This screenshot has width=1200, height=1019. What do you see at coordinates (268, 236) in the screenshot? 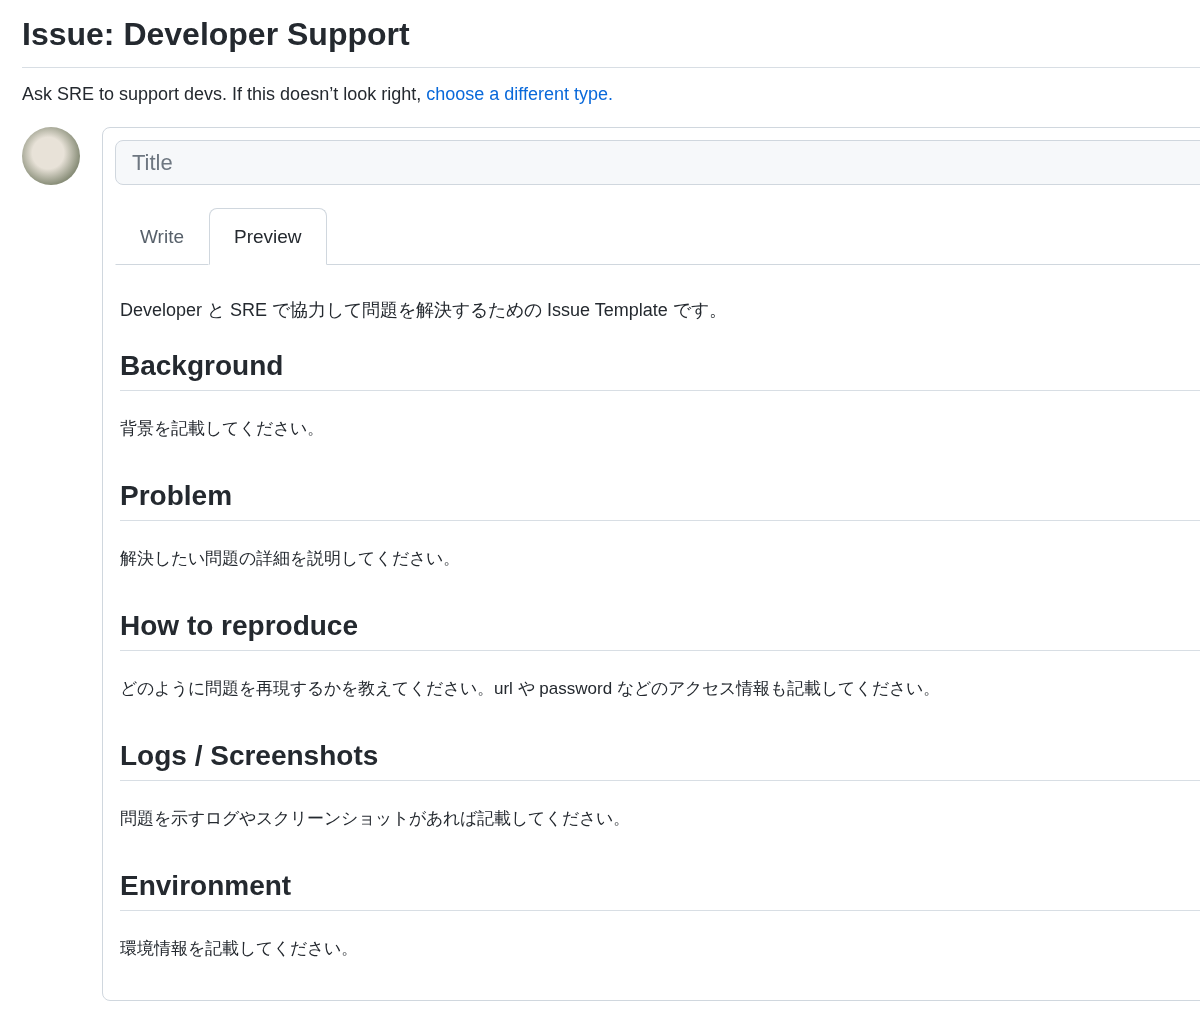
I see `editor-tab: Preview` at bounding box center [268, 236].